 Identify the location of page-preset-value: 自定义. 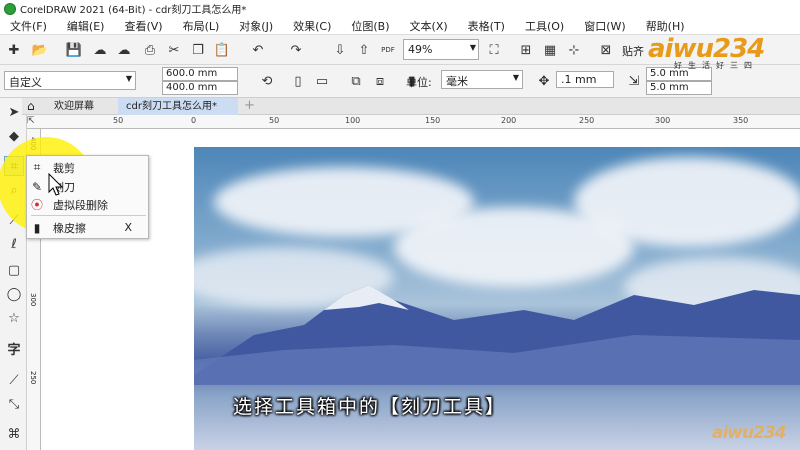
(25, 82).